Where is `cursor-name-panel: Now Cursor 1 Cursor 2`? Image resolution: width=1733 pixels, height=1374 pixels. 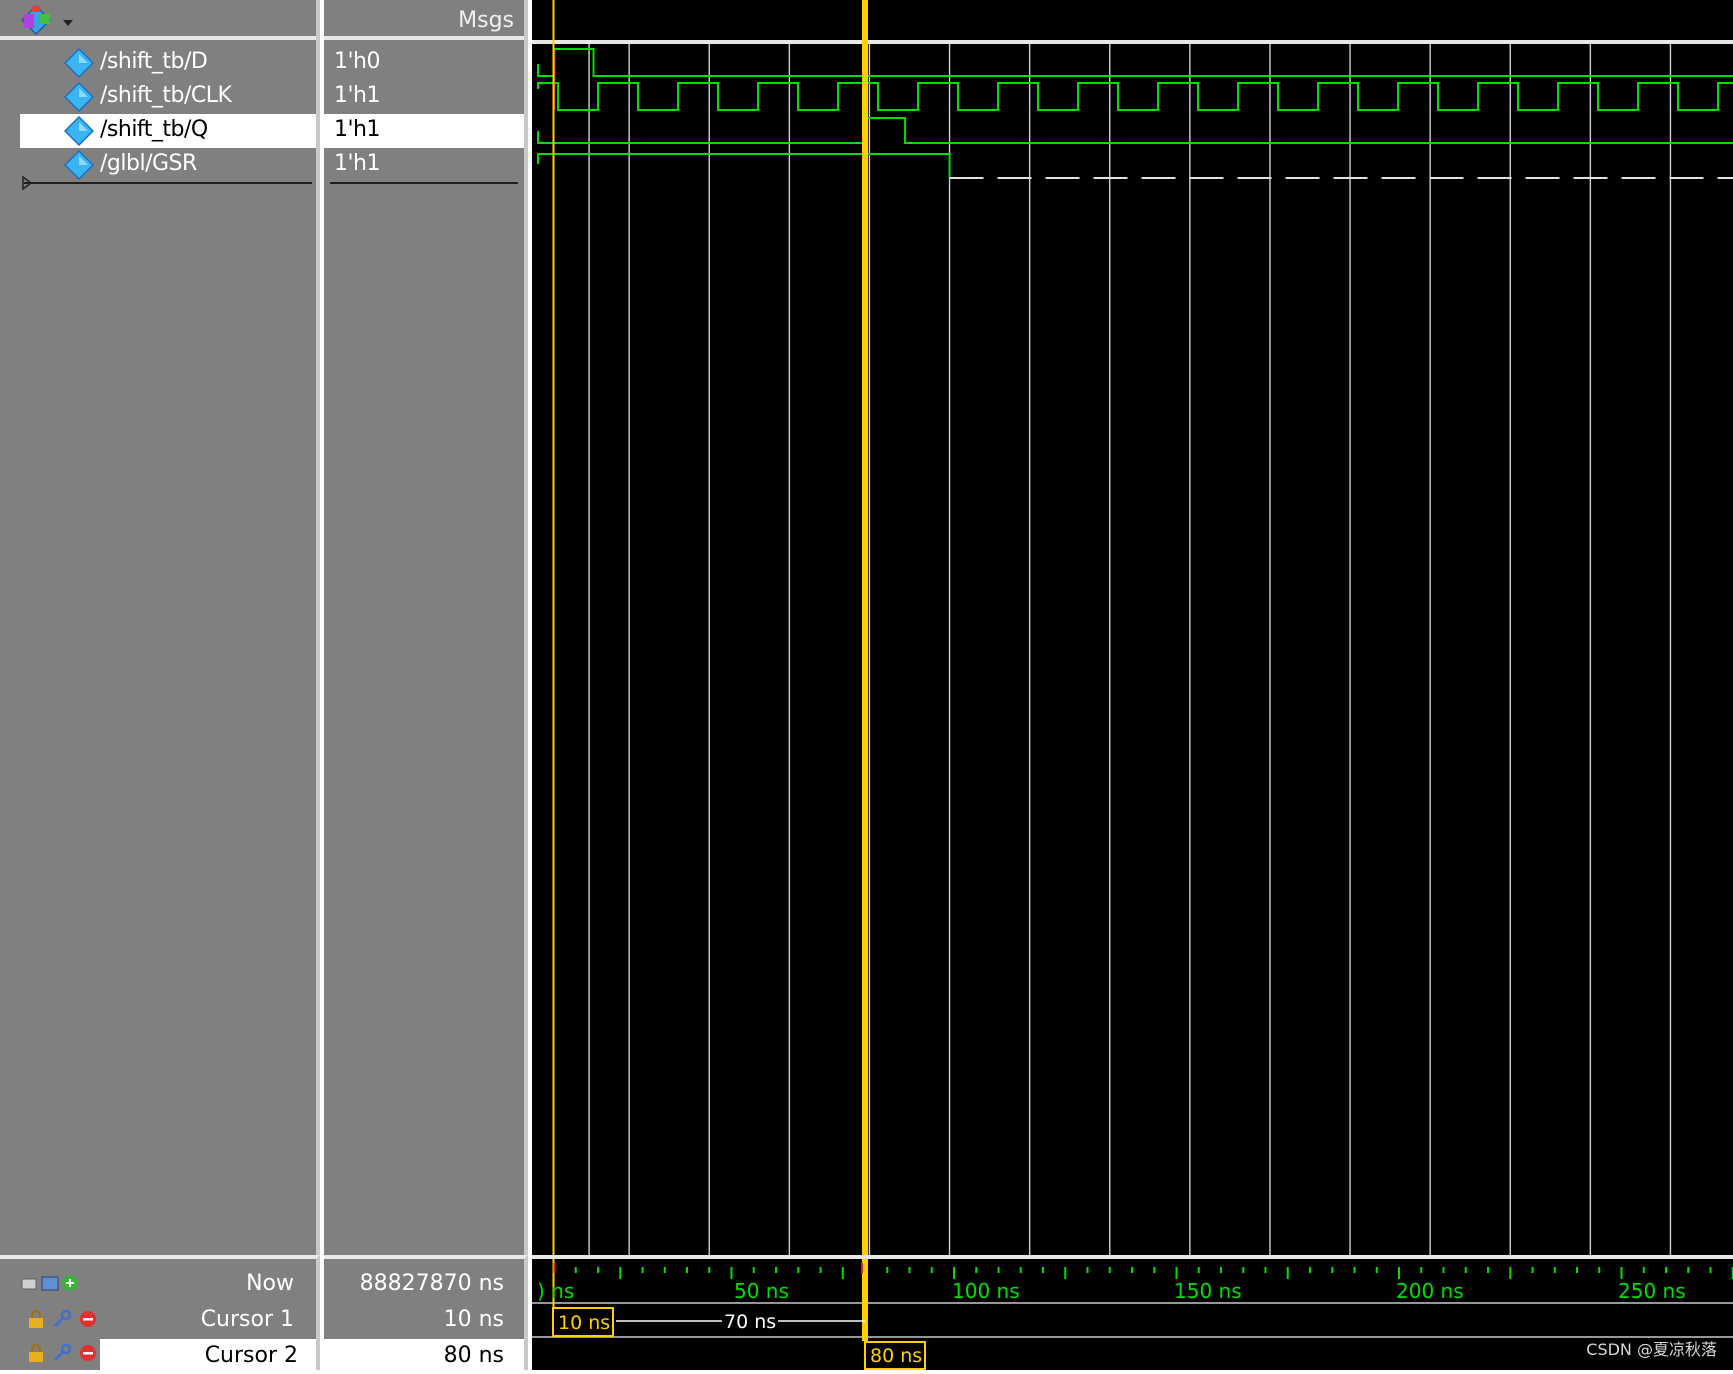 cursor-name-panel: Now Cursor 1 Cursor 2 is located at coordinates (160, 1314).